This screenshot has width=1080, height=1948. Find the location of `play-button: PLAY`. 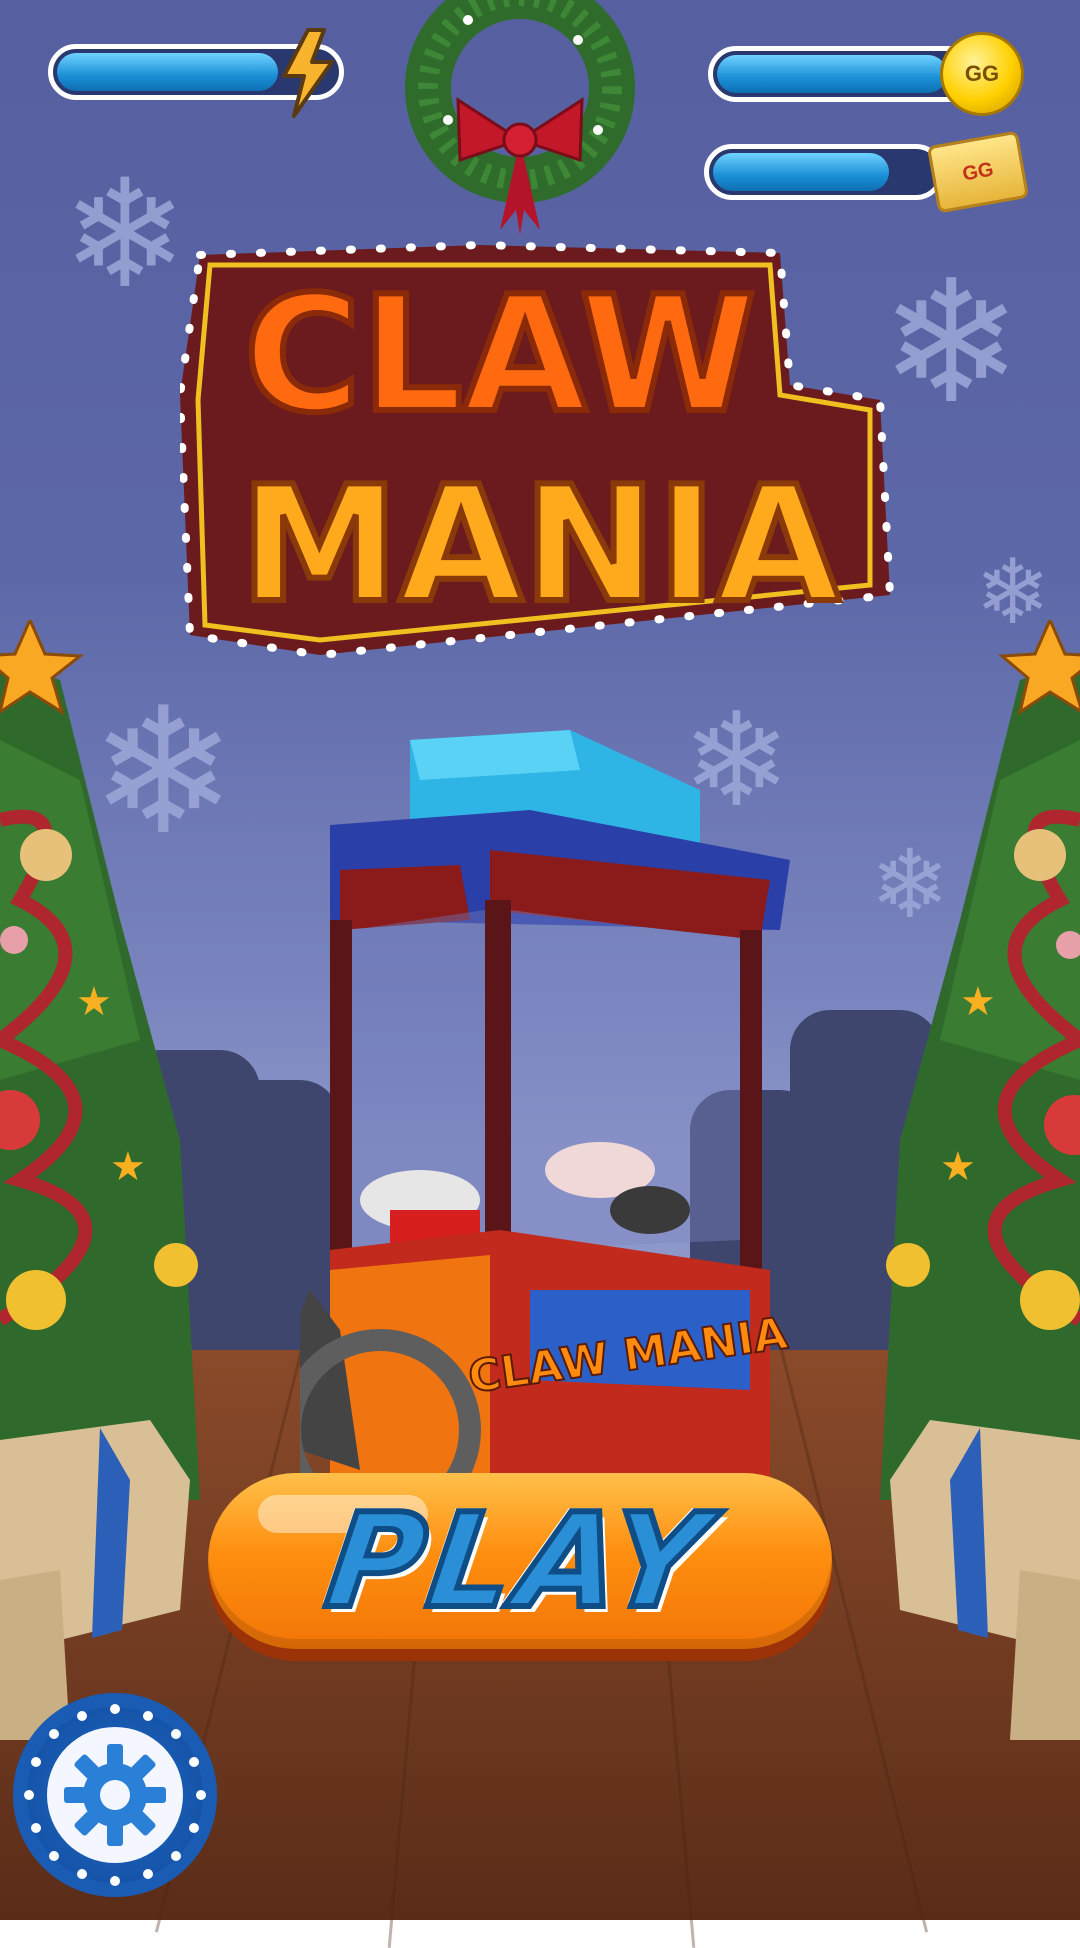

play-button: PLAY is located at coordinates (520, 1561).